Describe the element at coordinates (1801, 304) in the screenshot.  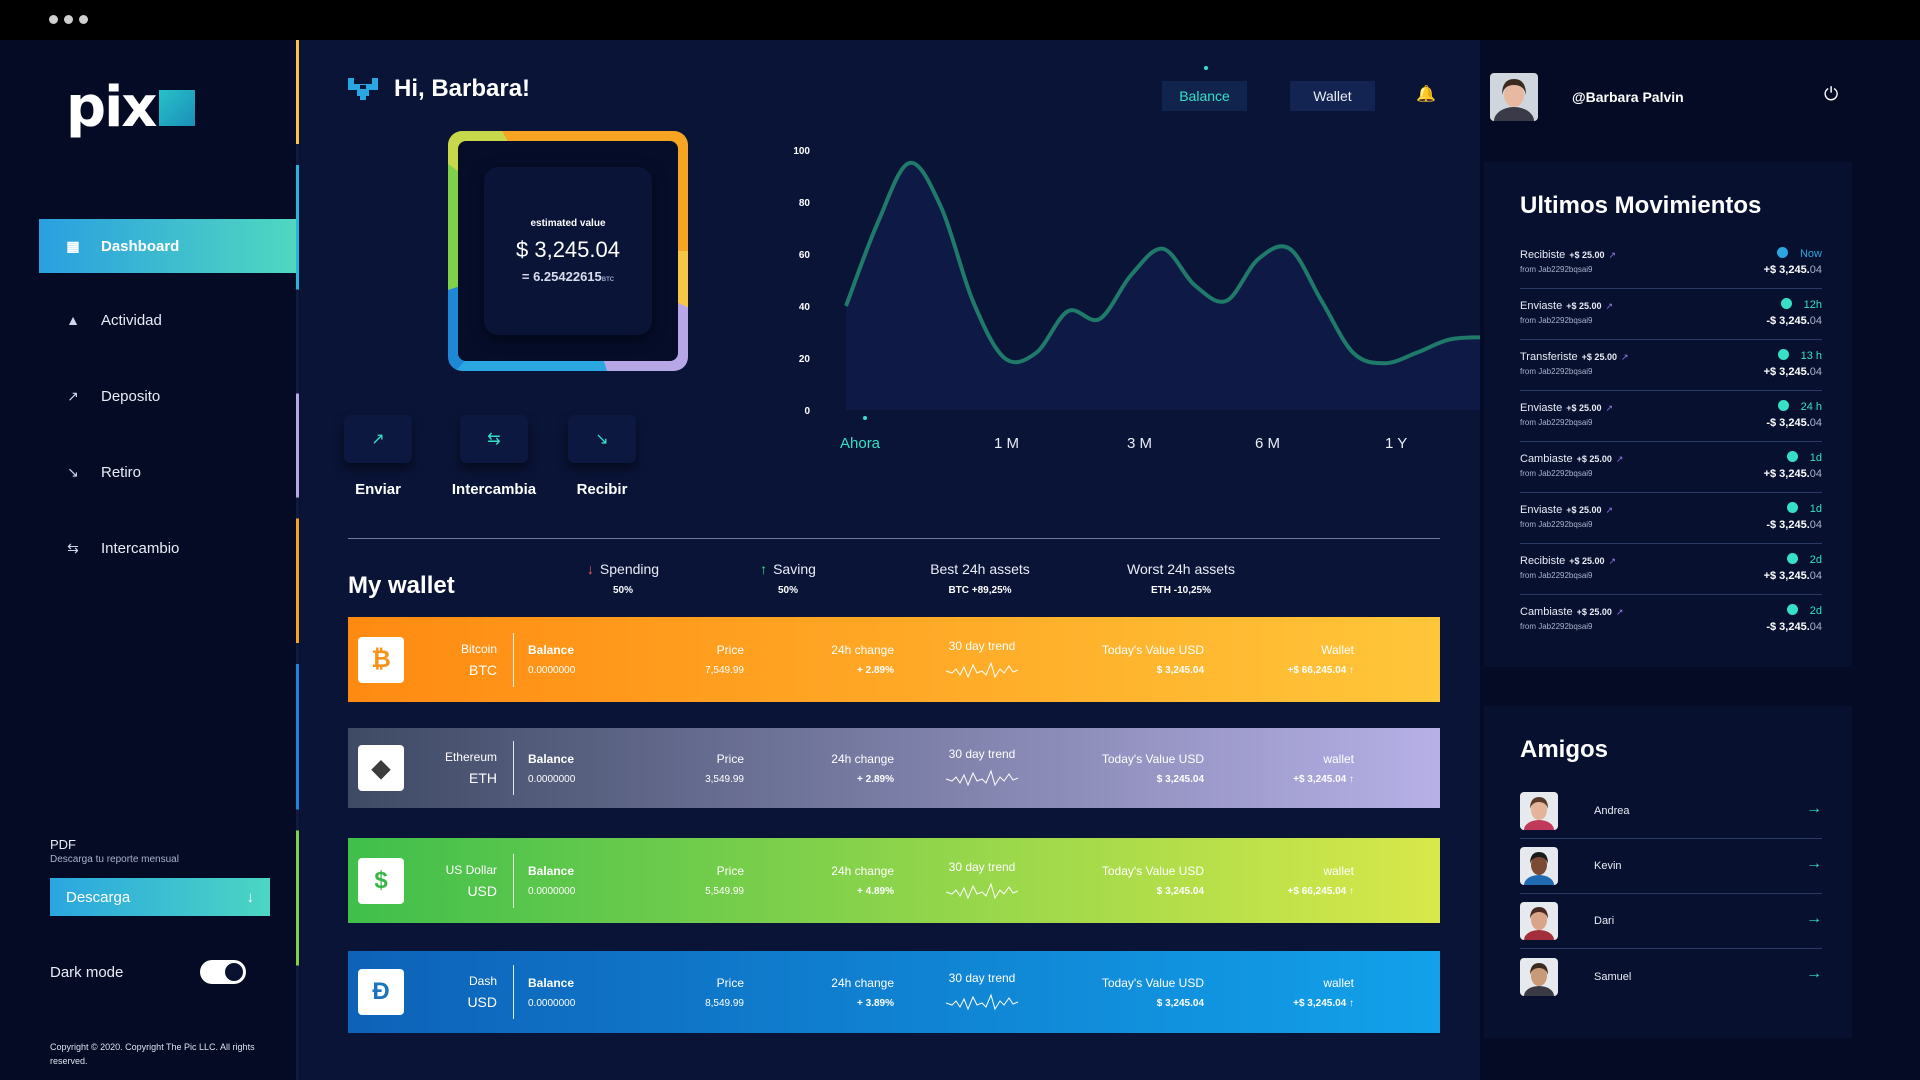
I see `movement-time: 12h` at that location.